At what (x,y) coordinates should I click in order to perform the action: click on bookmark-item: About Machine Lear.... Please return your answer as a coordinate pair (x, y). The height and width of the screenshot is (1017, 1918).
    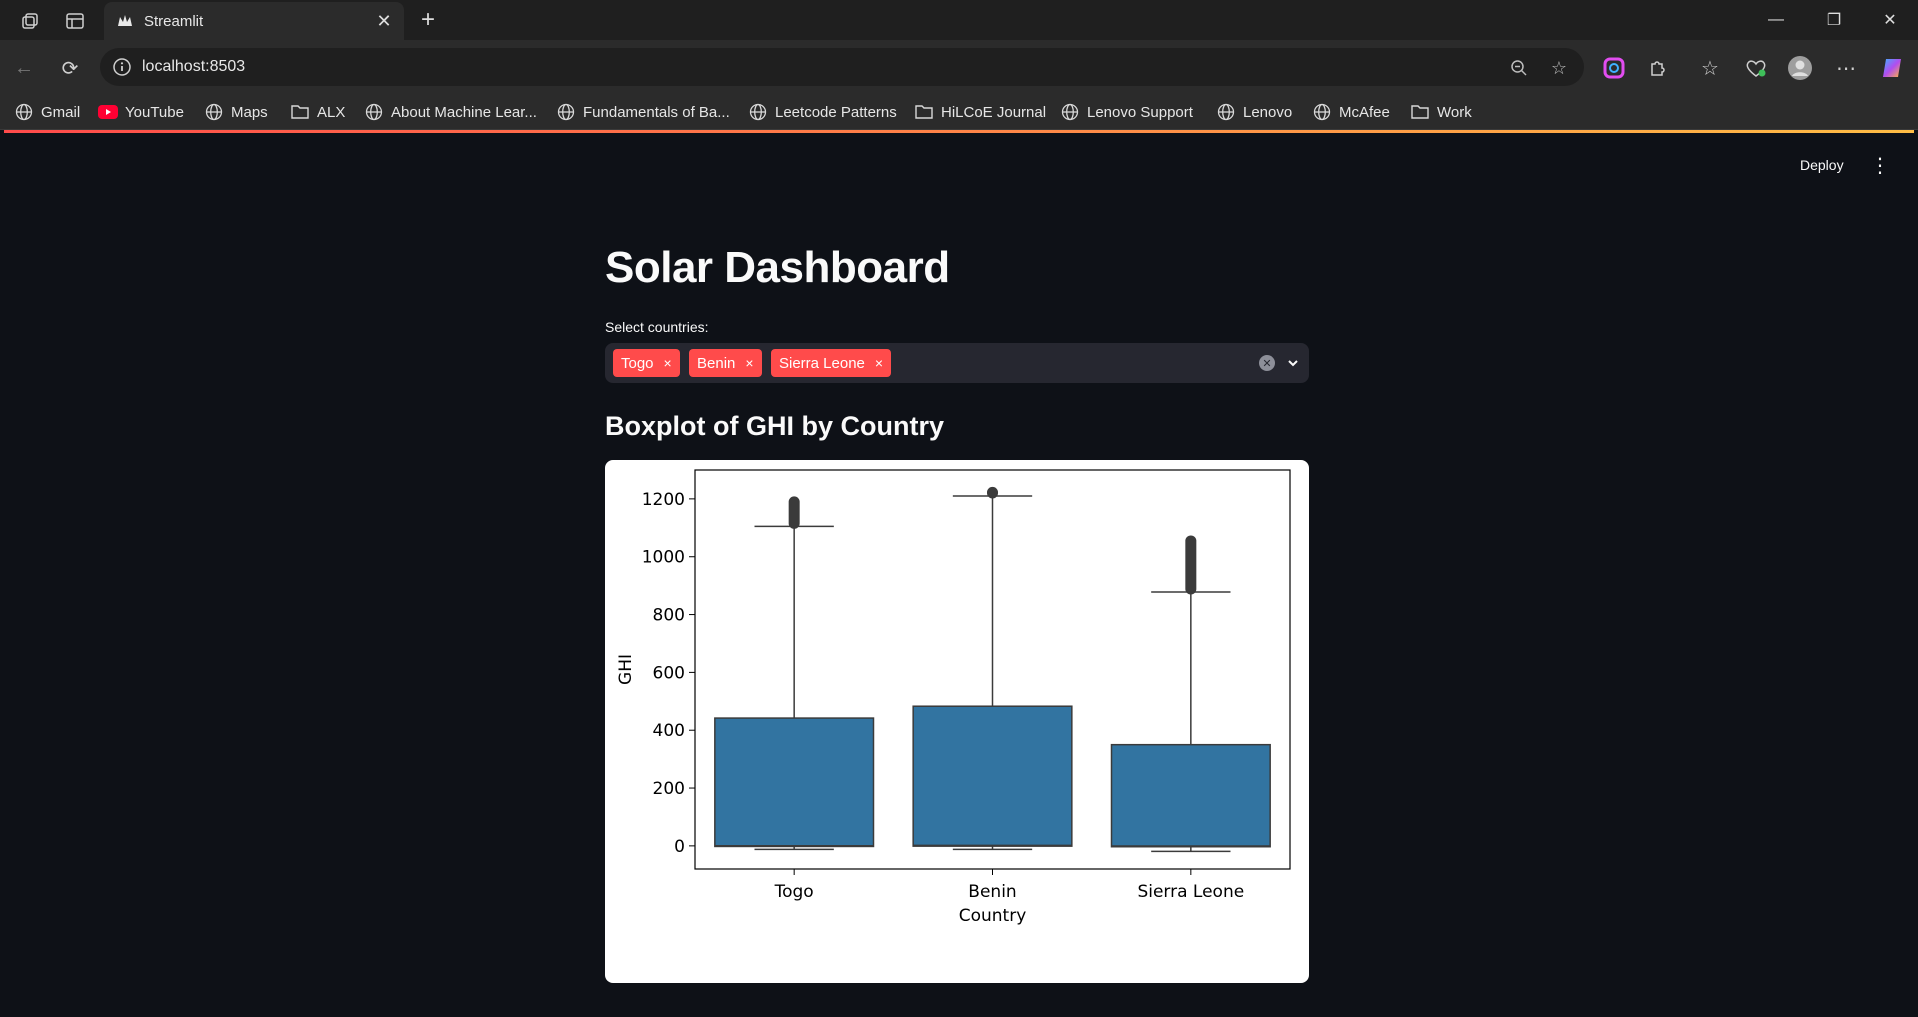
    Looking at the image, I should click on (450, 112).